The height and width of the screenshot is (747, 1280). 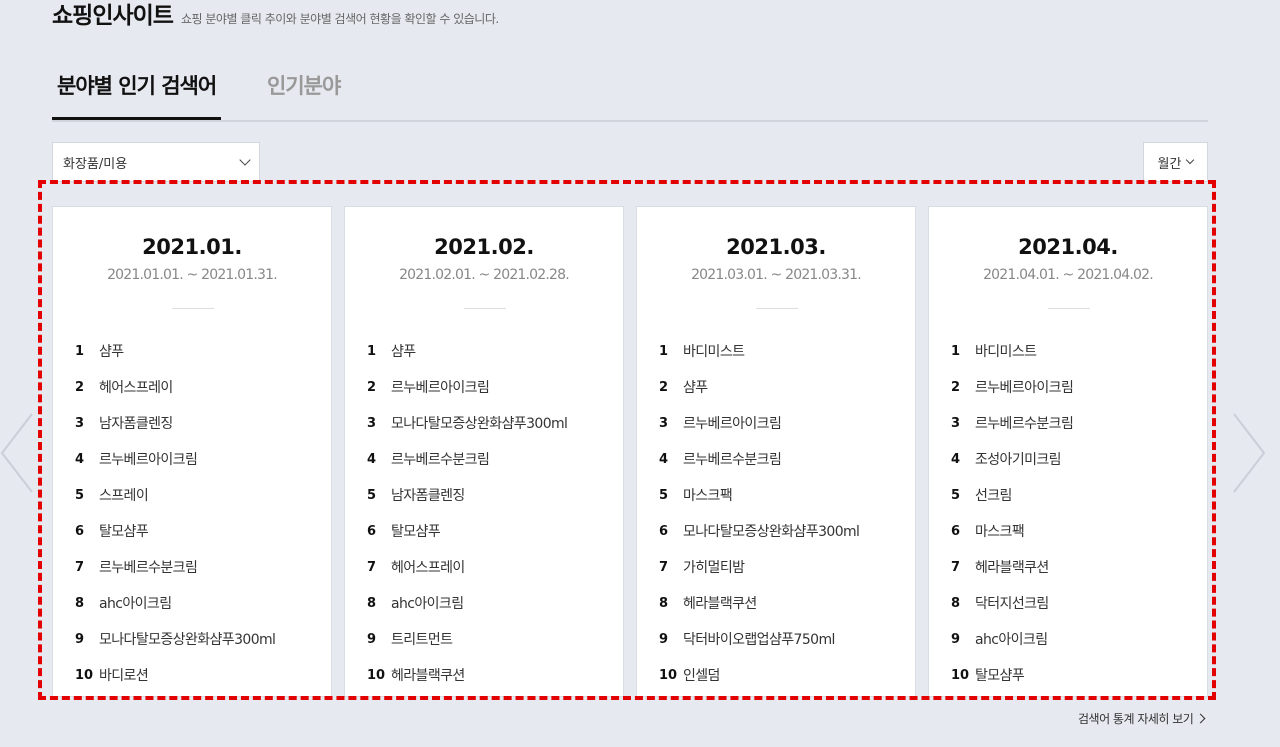 What do you see at coordinates (759, 675) in the screenshot?
I see `keyword-item: 10 인셀덤` at bounding box center [759, 675].